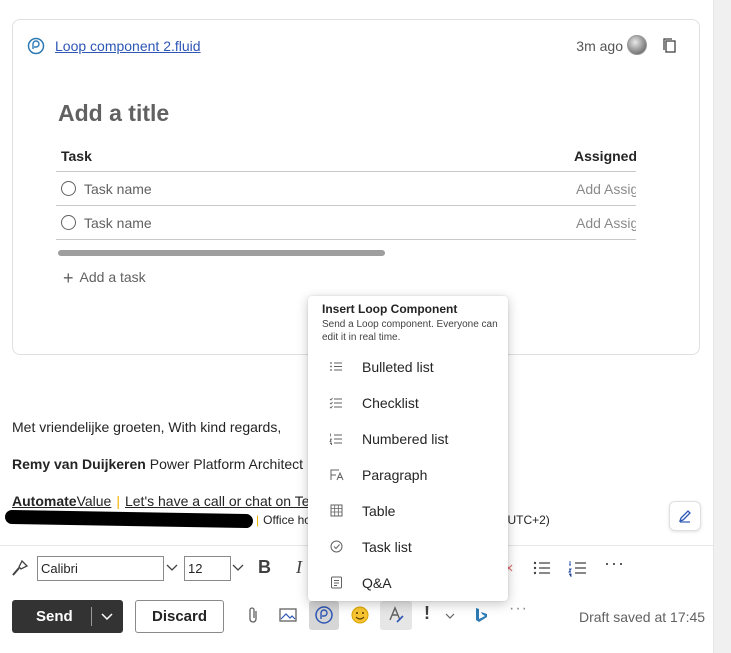 The width and height of the screenshot is (731, 653). What do you see at coordinates (288, 615) in the screenshot?
I see `image-icon` at bounding box center [288, 615].